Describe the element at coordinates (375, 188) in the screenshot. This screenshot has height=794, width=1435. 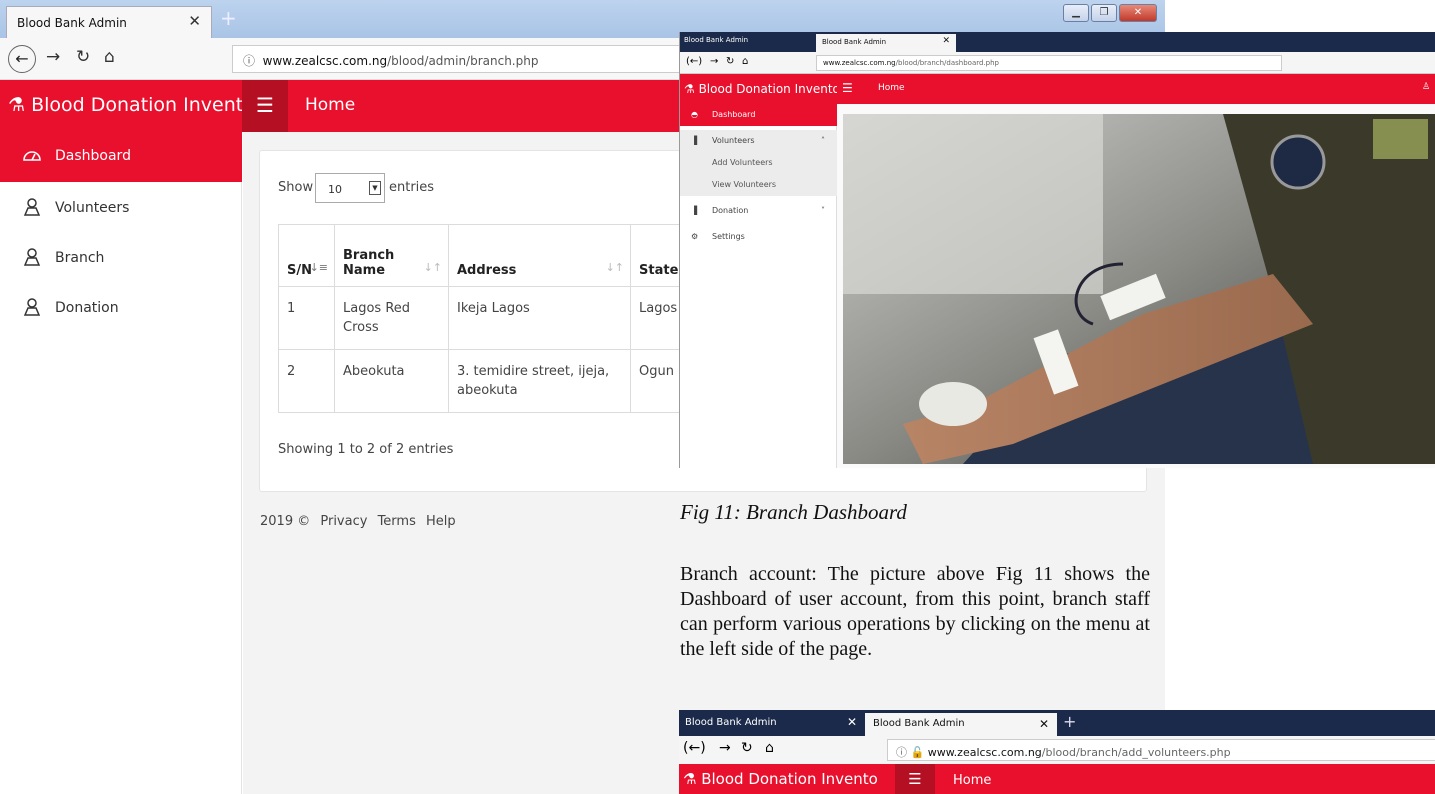
I see `dropdown-arrow-icon: ▼` at that location.